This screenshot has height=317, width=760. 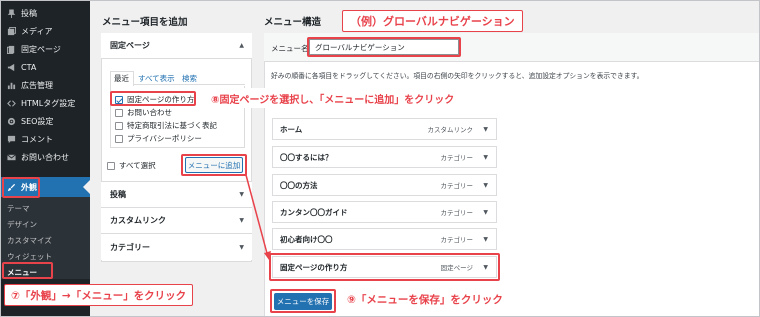 What do you see at coordinates (27, 270) in the screenshot?
I see `highlight-menus` at bounding box center [27, 270].